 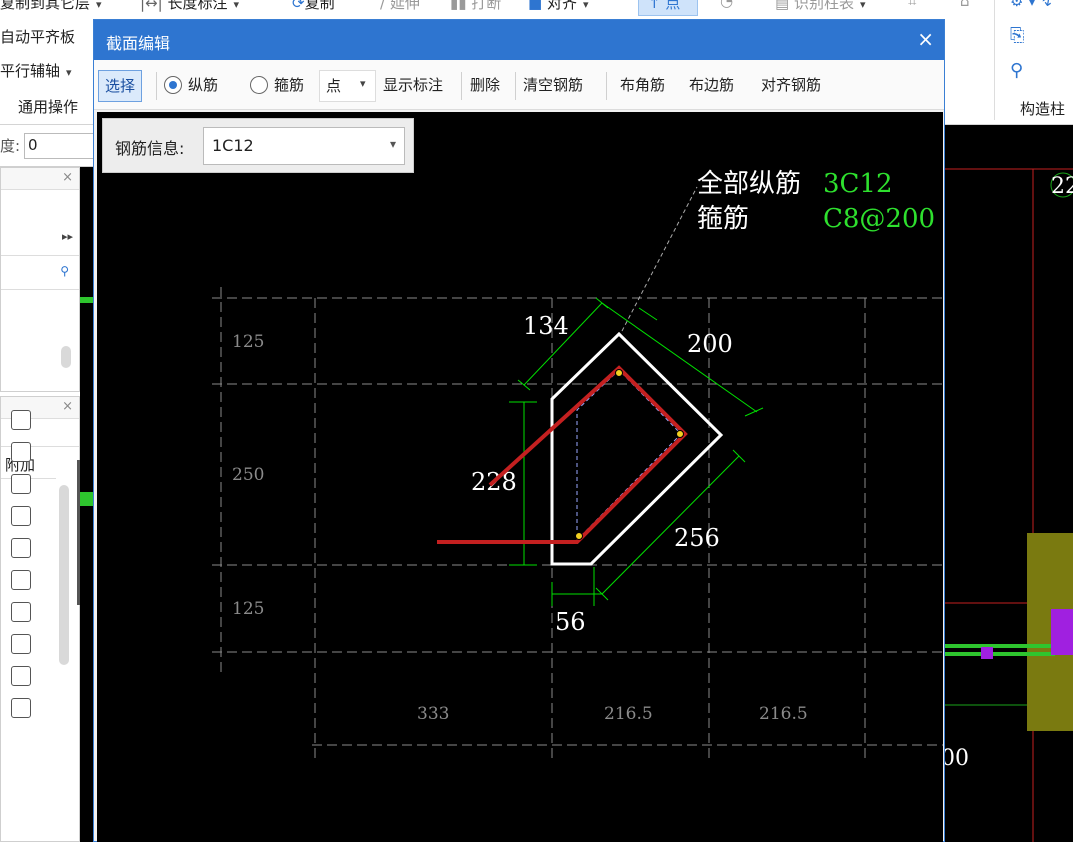 I want to click on identify-column-table-button: ▤ 识别柱表, so click(x=820, y=6).